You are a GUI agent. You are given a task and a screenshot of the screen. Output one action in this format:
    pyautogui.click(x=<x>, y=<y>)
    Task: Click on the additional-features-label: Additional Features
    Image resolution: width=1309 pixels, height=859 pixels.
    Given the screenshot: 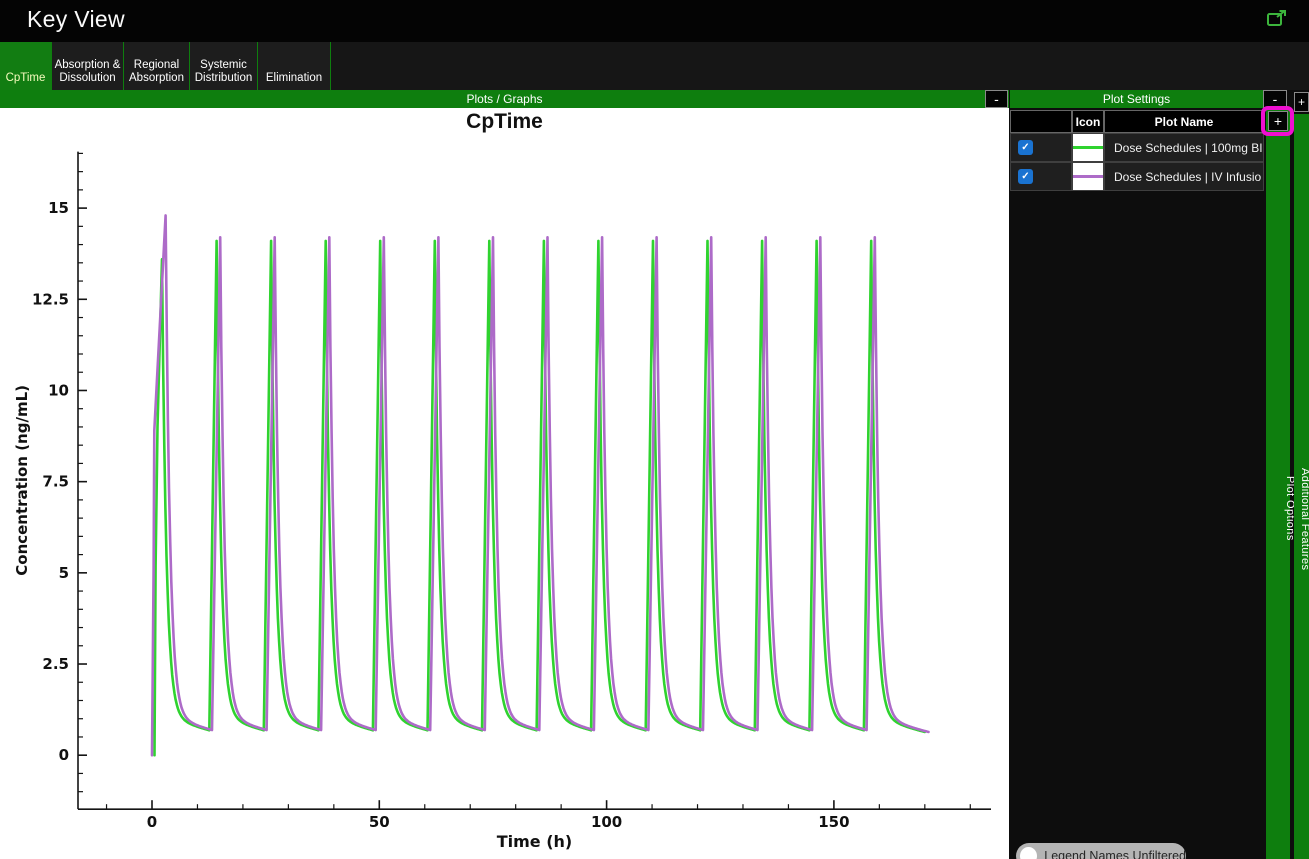 What is the action you would take?
    pyautogui.click(x=1304, y=519)
    